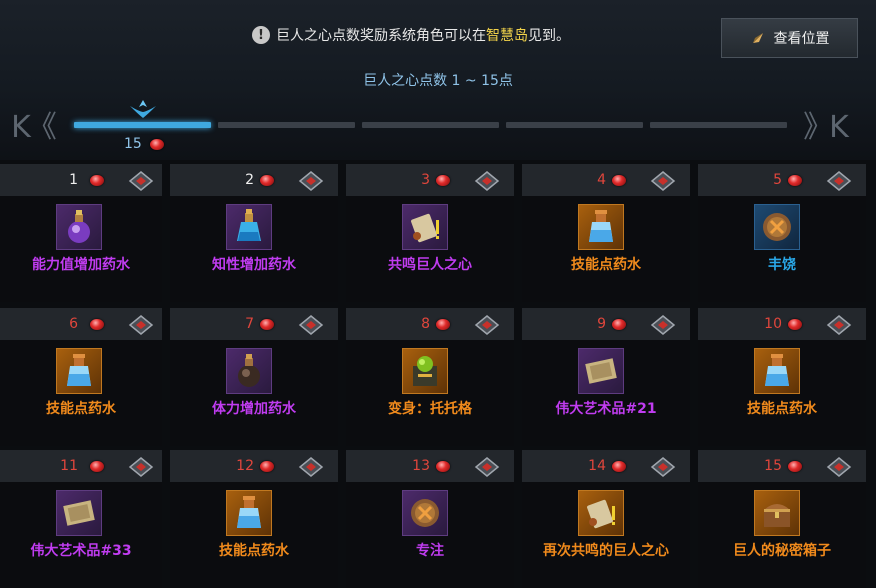  I want to click on range-label: 巨人之心点数 1 ~ 15点, so click(438, 81).